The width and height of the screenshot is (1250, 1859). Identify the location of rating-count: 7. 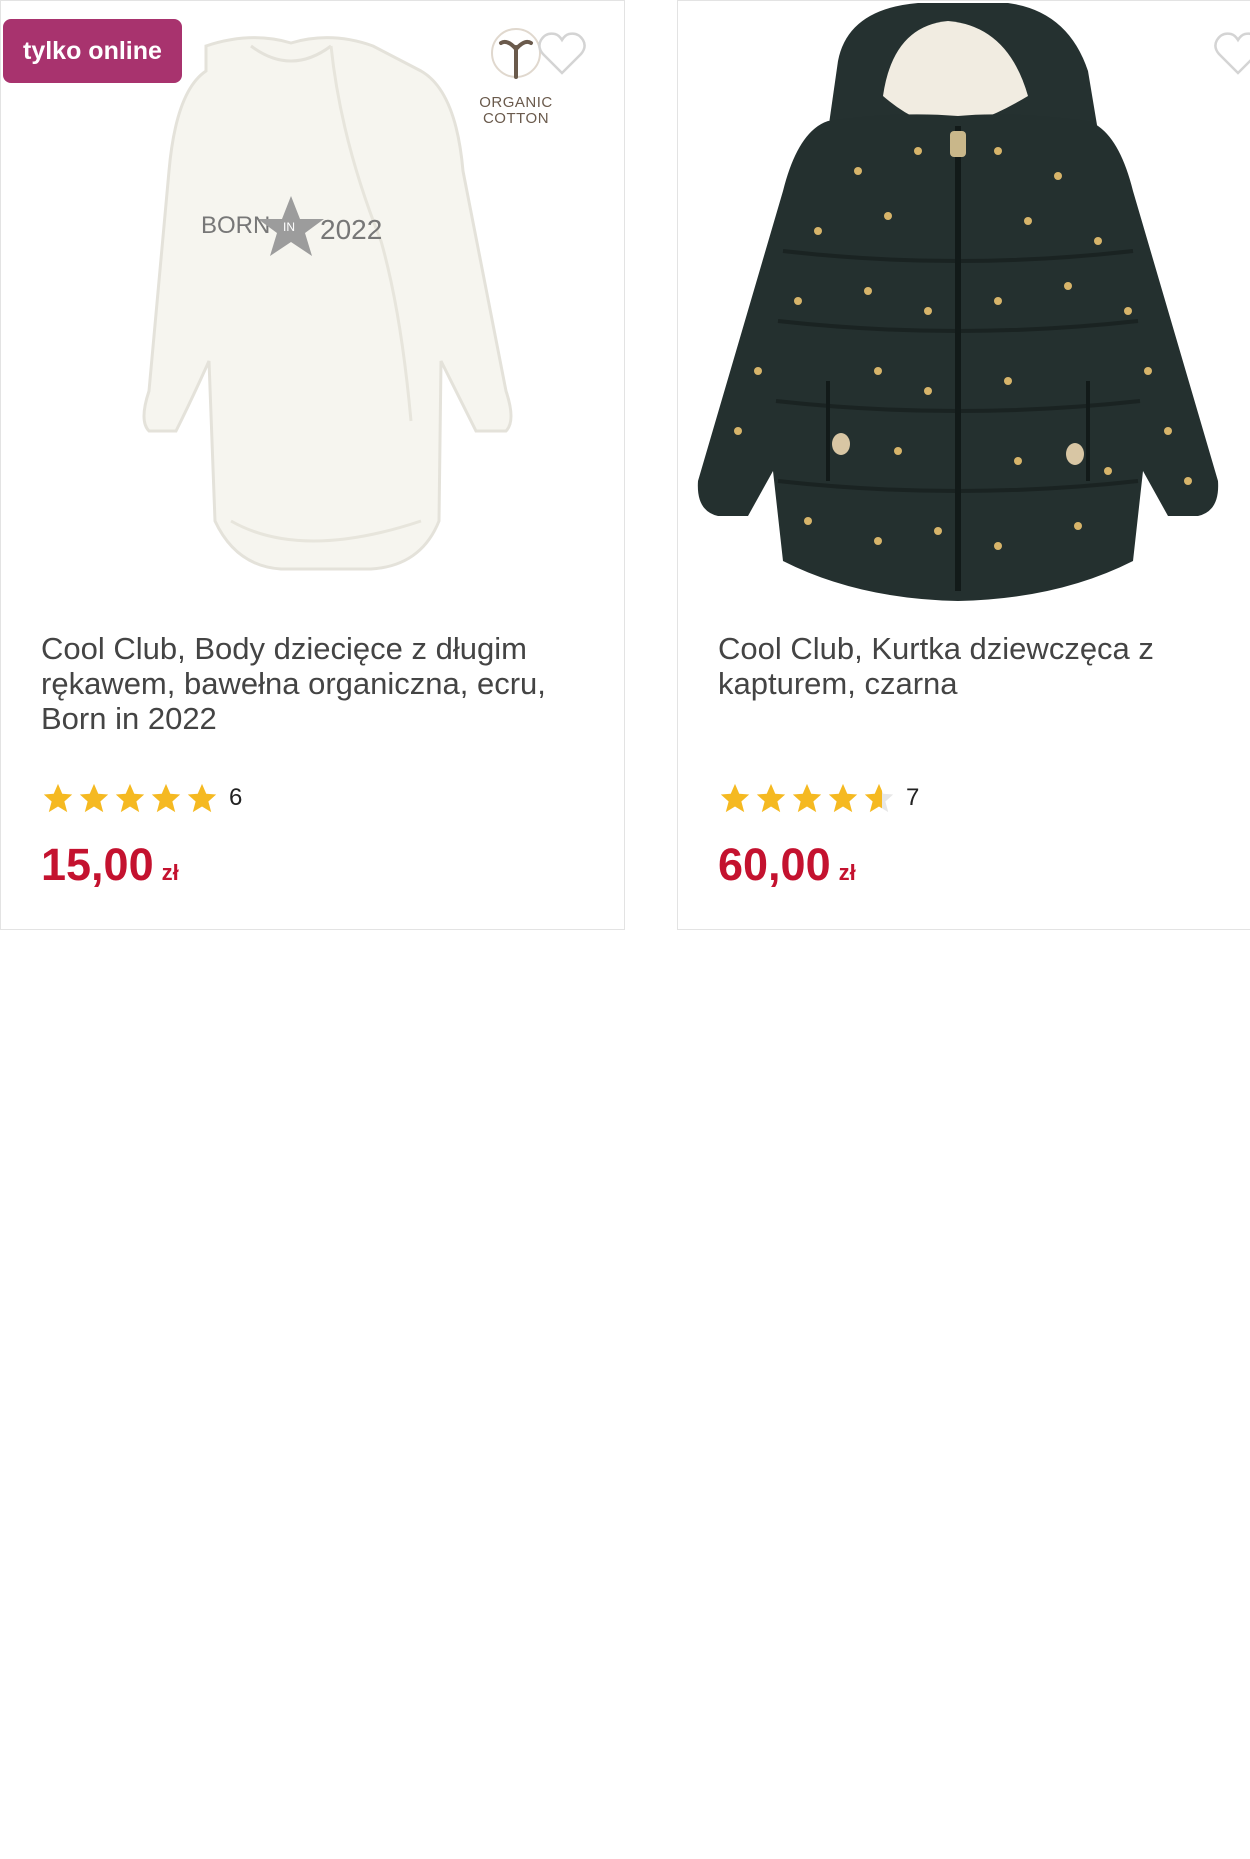
(913, 797).